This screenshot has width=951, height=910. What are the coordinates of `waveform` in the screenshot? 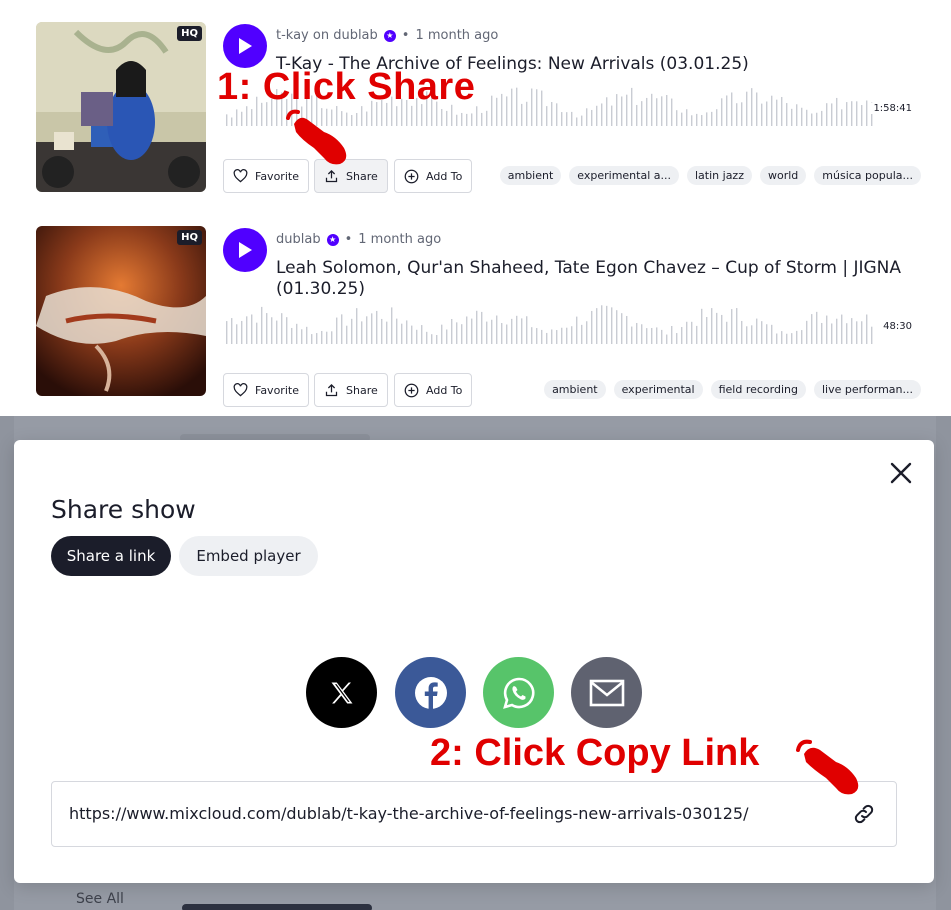 It's located at (551, 322).